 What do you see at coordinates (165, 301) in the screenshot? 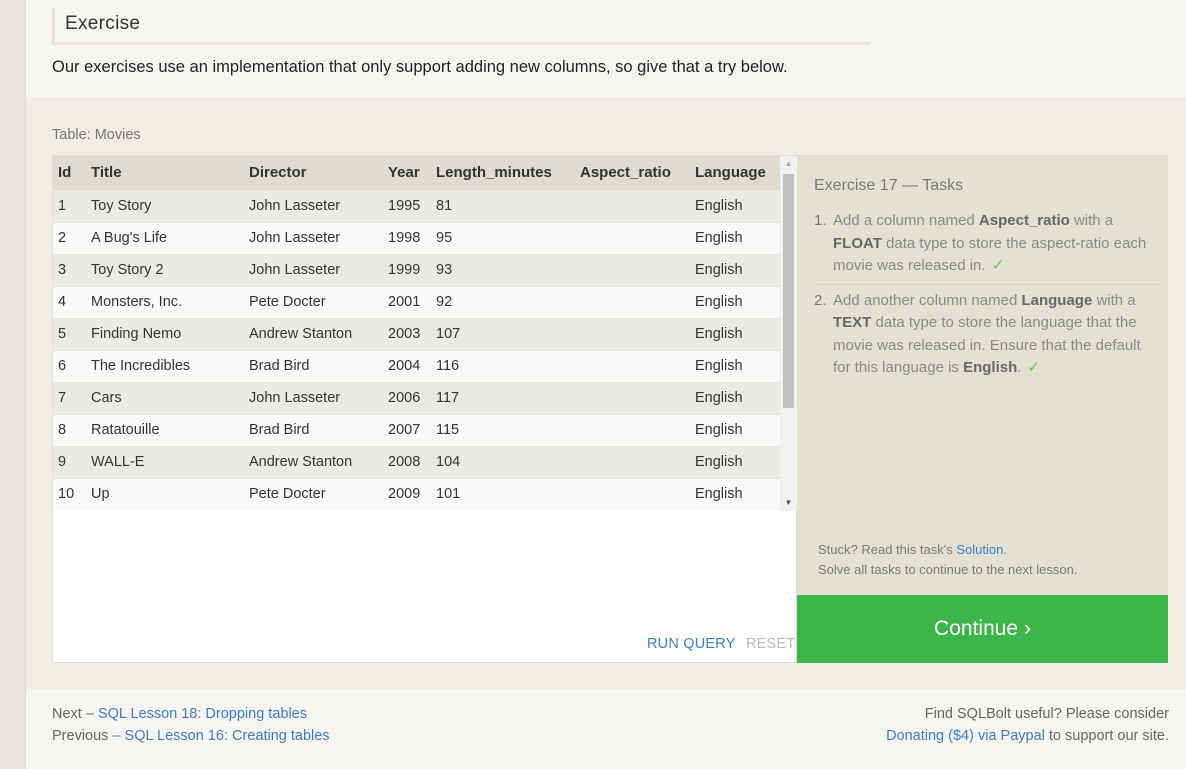
I see `cell-title: Monsters, Inc.` at bounding box center [165, 301].